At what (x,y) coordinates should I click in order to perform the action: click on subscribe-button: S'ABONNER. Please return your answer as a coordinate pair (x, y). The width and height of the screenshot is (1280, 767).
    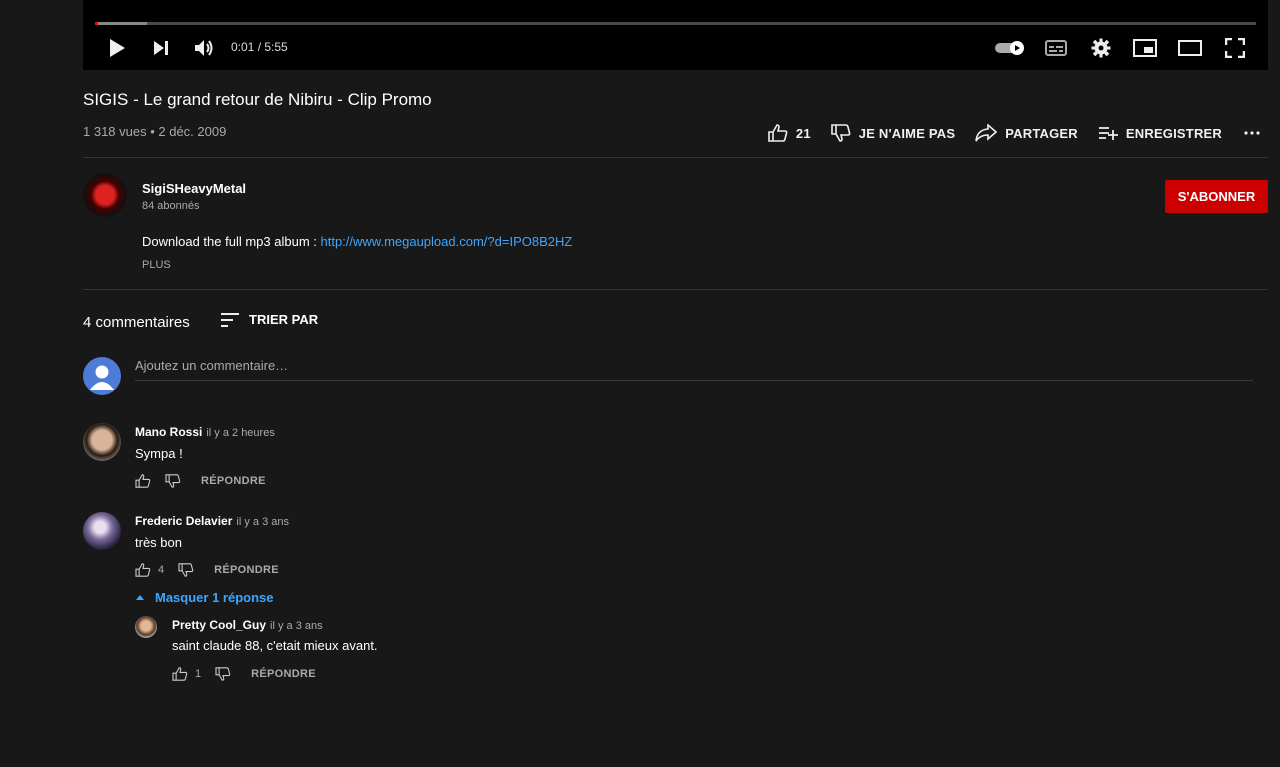
    Looking at the image, I should click on (1216, 196).